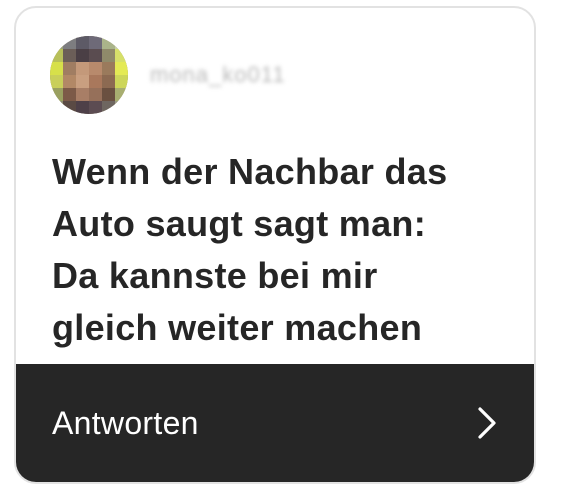 The height and width of the screenshot is (491, 565). I want to click on chevron-right-icon, so click(487, 423).